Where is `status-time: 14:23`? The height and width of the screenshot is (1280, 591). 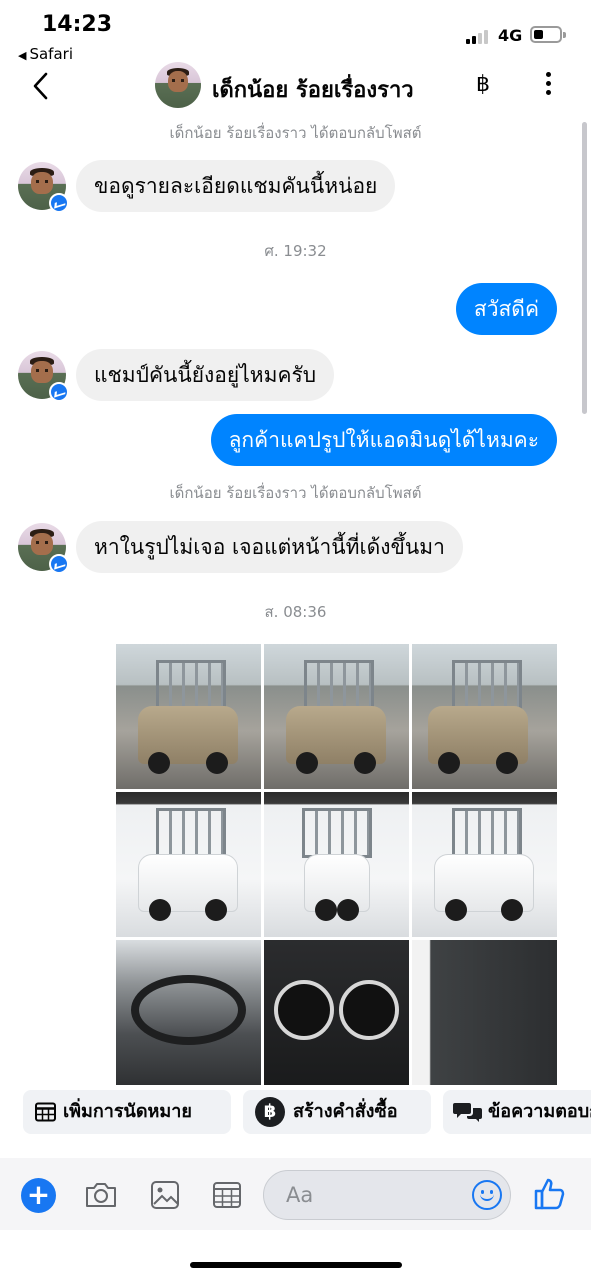 status-time: 14:23 is located at coordinates (77, 24).